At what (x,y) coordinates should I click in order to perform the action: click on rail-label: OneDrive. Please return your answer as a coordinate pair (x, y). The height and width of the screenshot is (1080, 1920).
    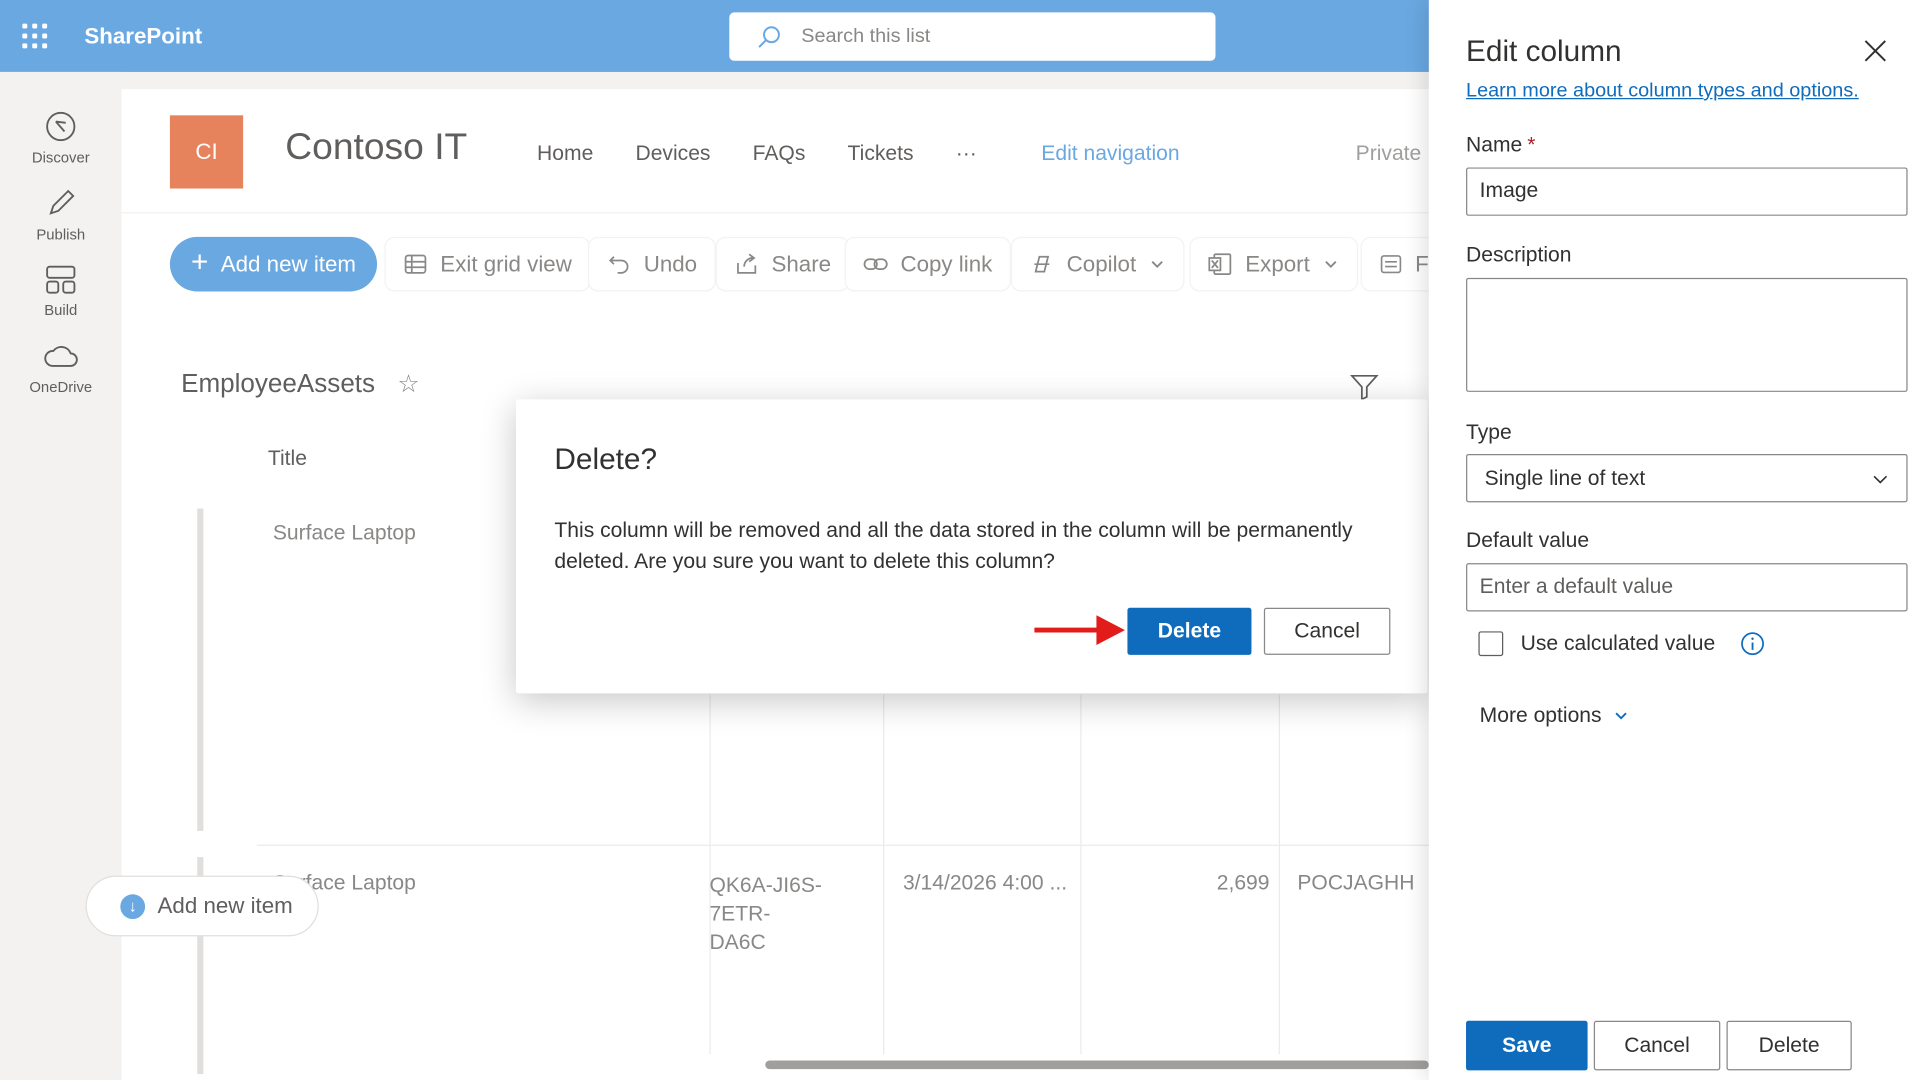
    Looking at the image, I should click on (61, 387).